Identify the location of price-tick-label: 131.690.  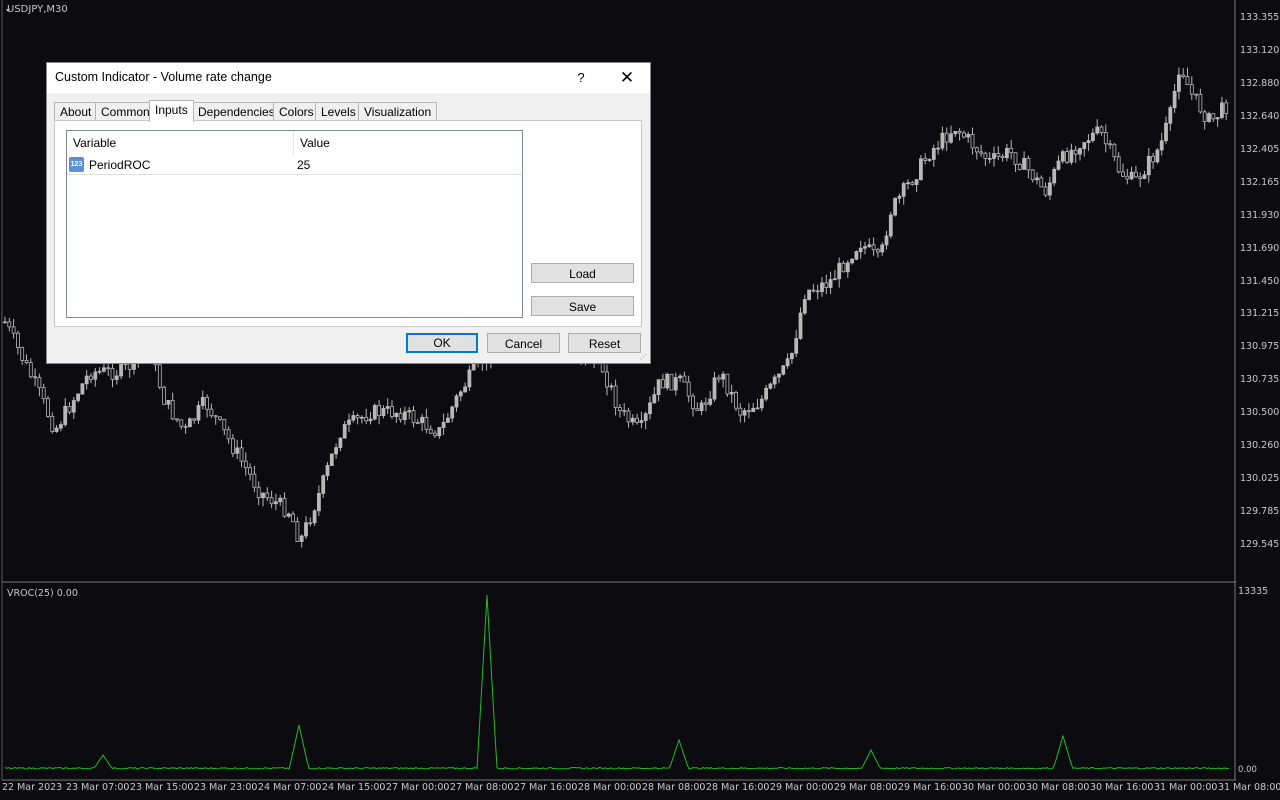
(1260, 248).